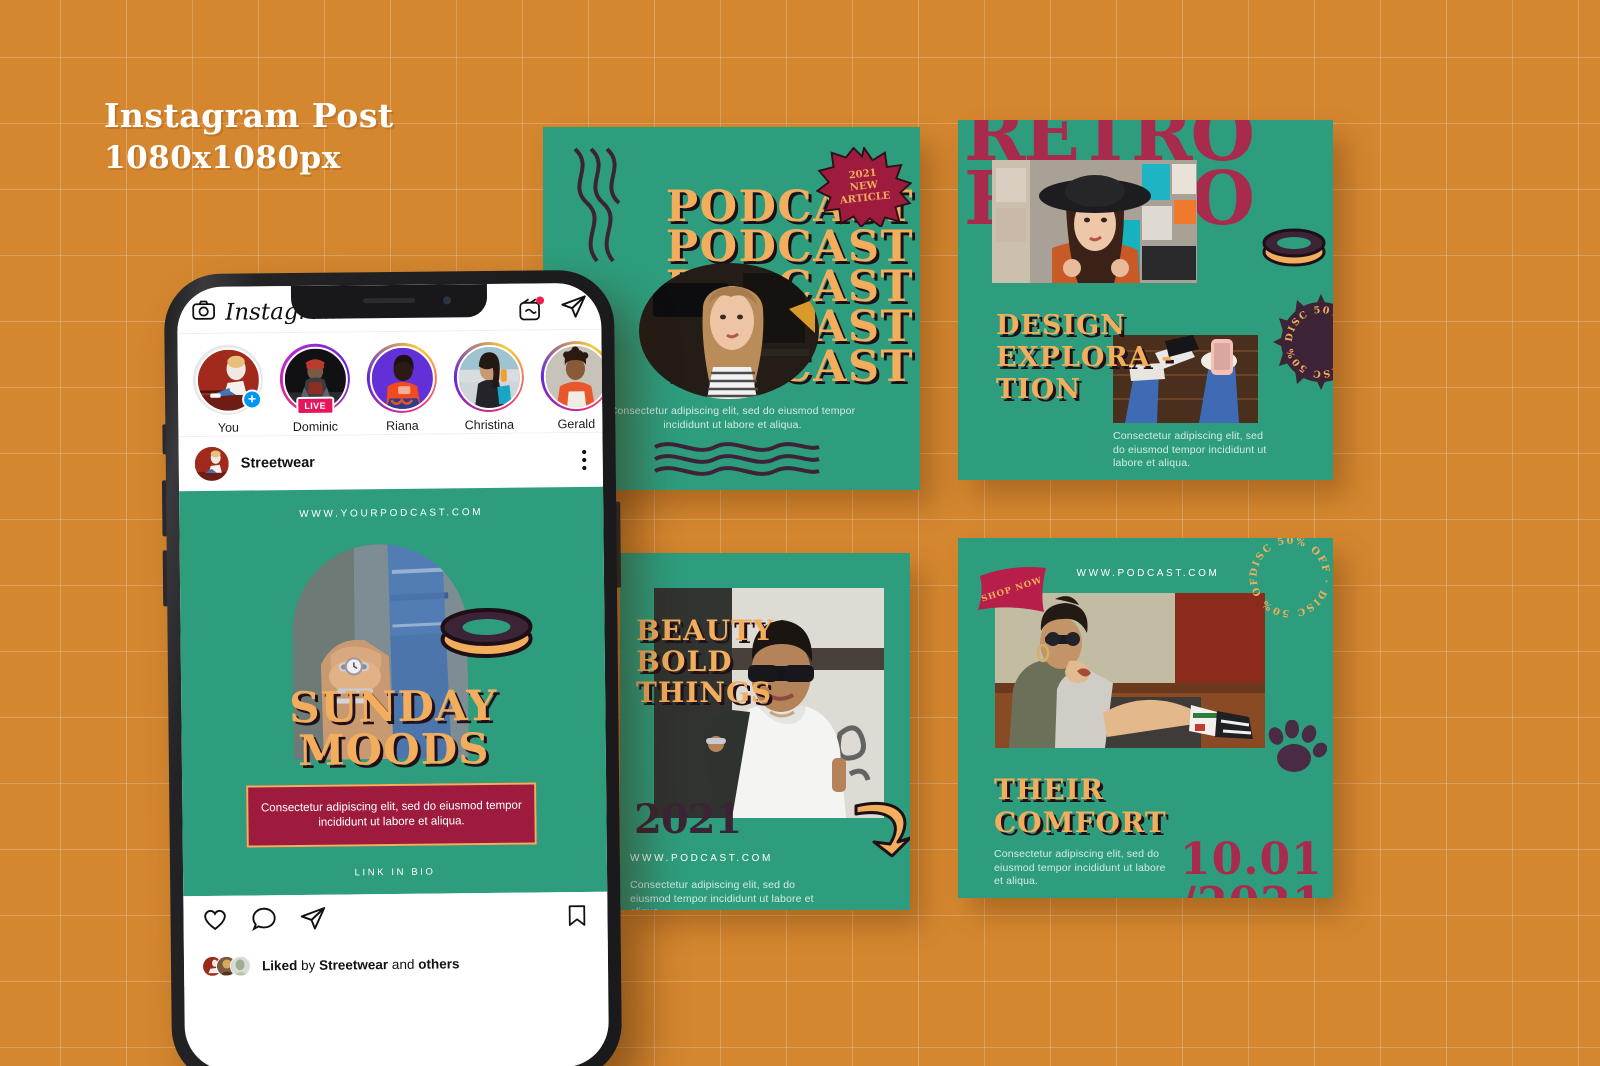 This screenshot has height=1066, width=1600. I want to click on liked-by-text: Liked by Streetwear and others, so click(361, 964).